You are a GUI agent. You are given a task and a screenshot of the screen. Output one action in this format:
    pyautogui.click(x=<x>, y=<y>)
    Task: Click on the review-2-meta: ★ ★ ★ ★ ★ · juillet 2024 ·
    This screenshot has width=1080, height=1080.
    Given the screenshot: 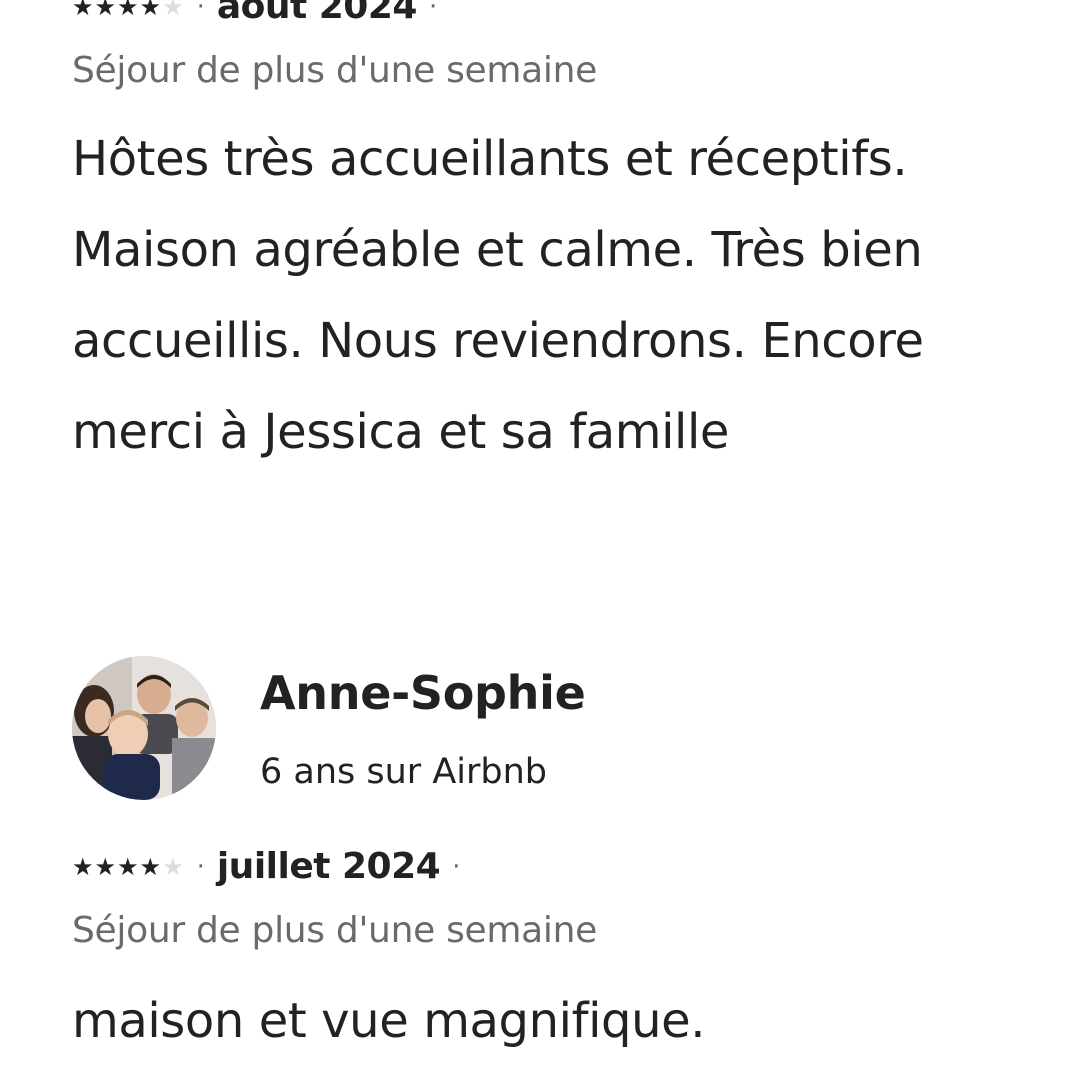 What is the action you would take?
    pyautogui.click(x=266, y=866)
    